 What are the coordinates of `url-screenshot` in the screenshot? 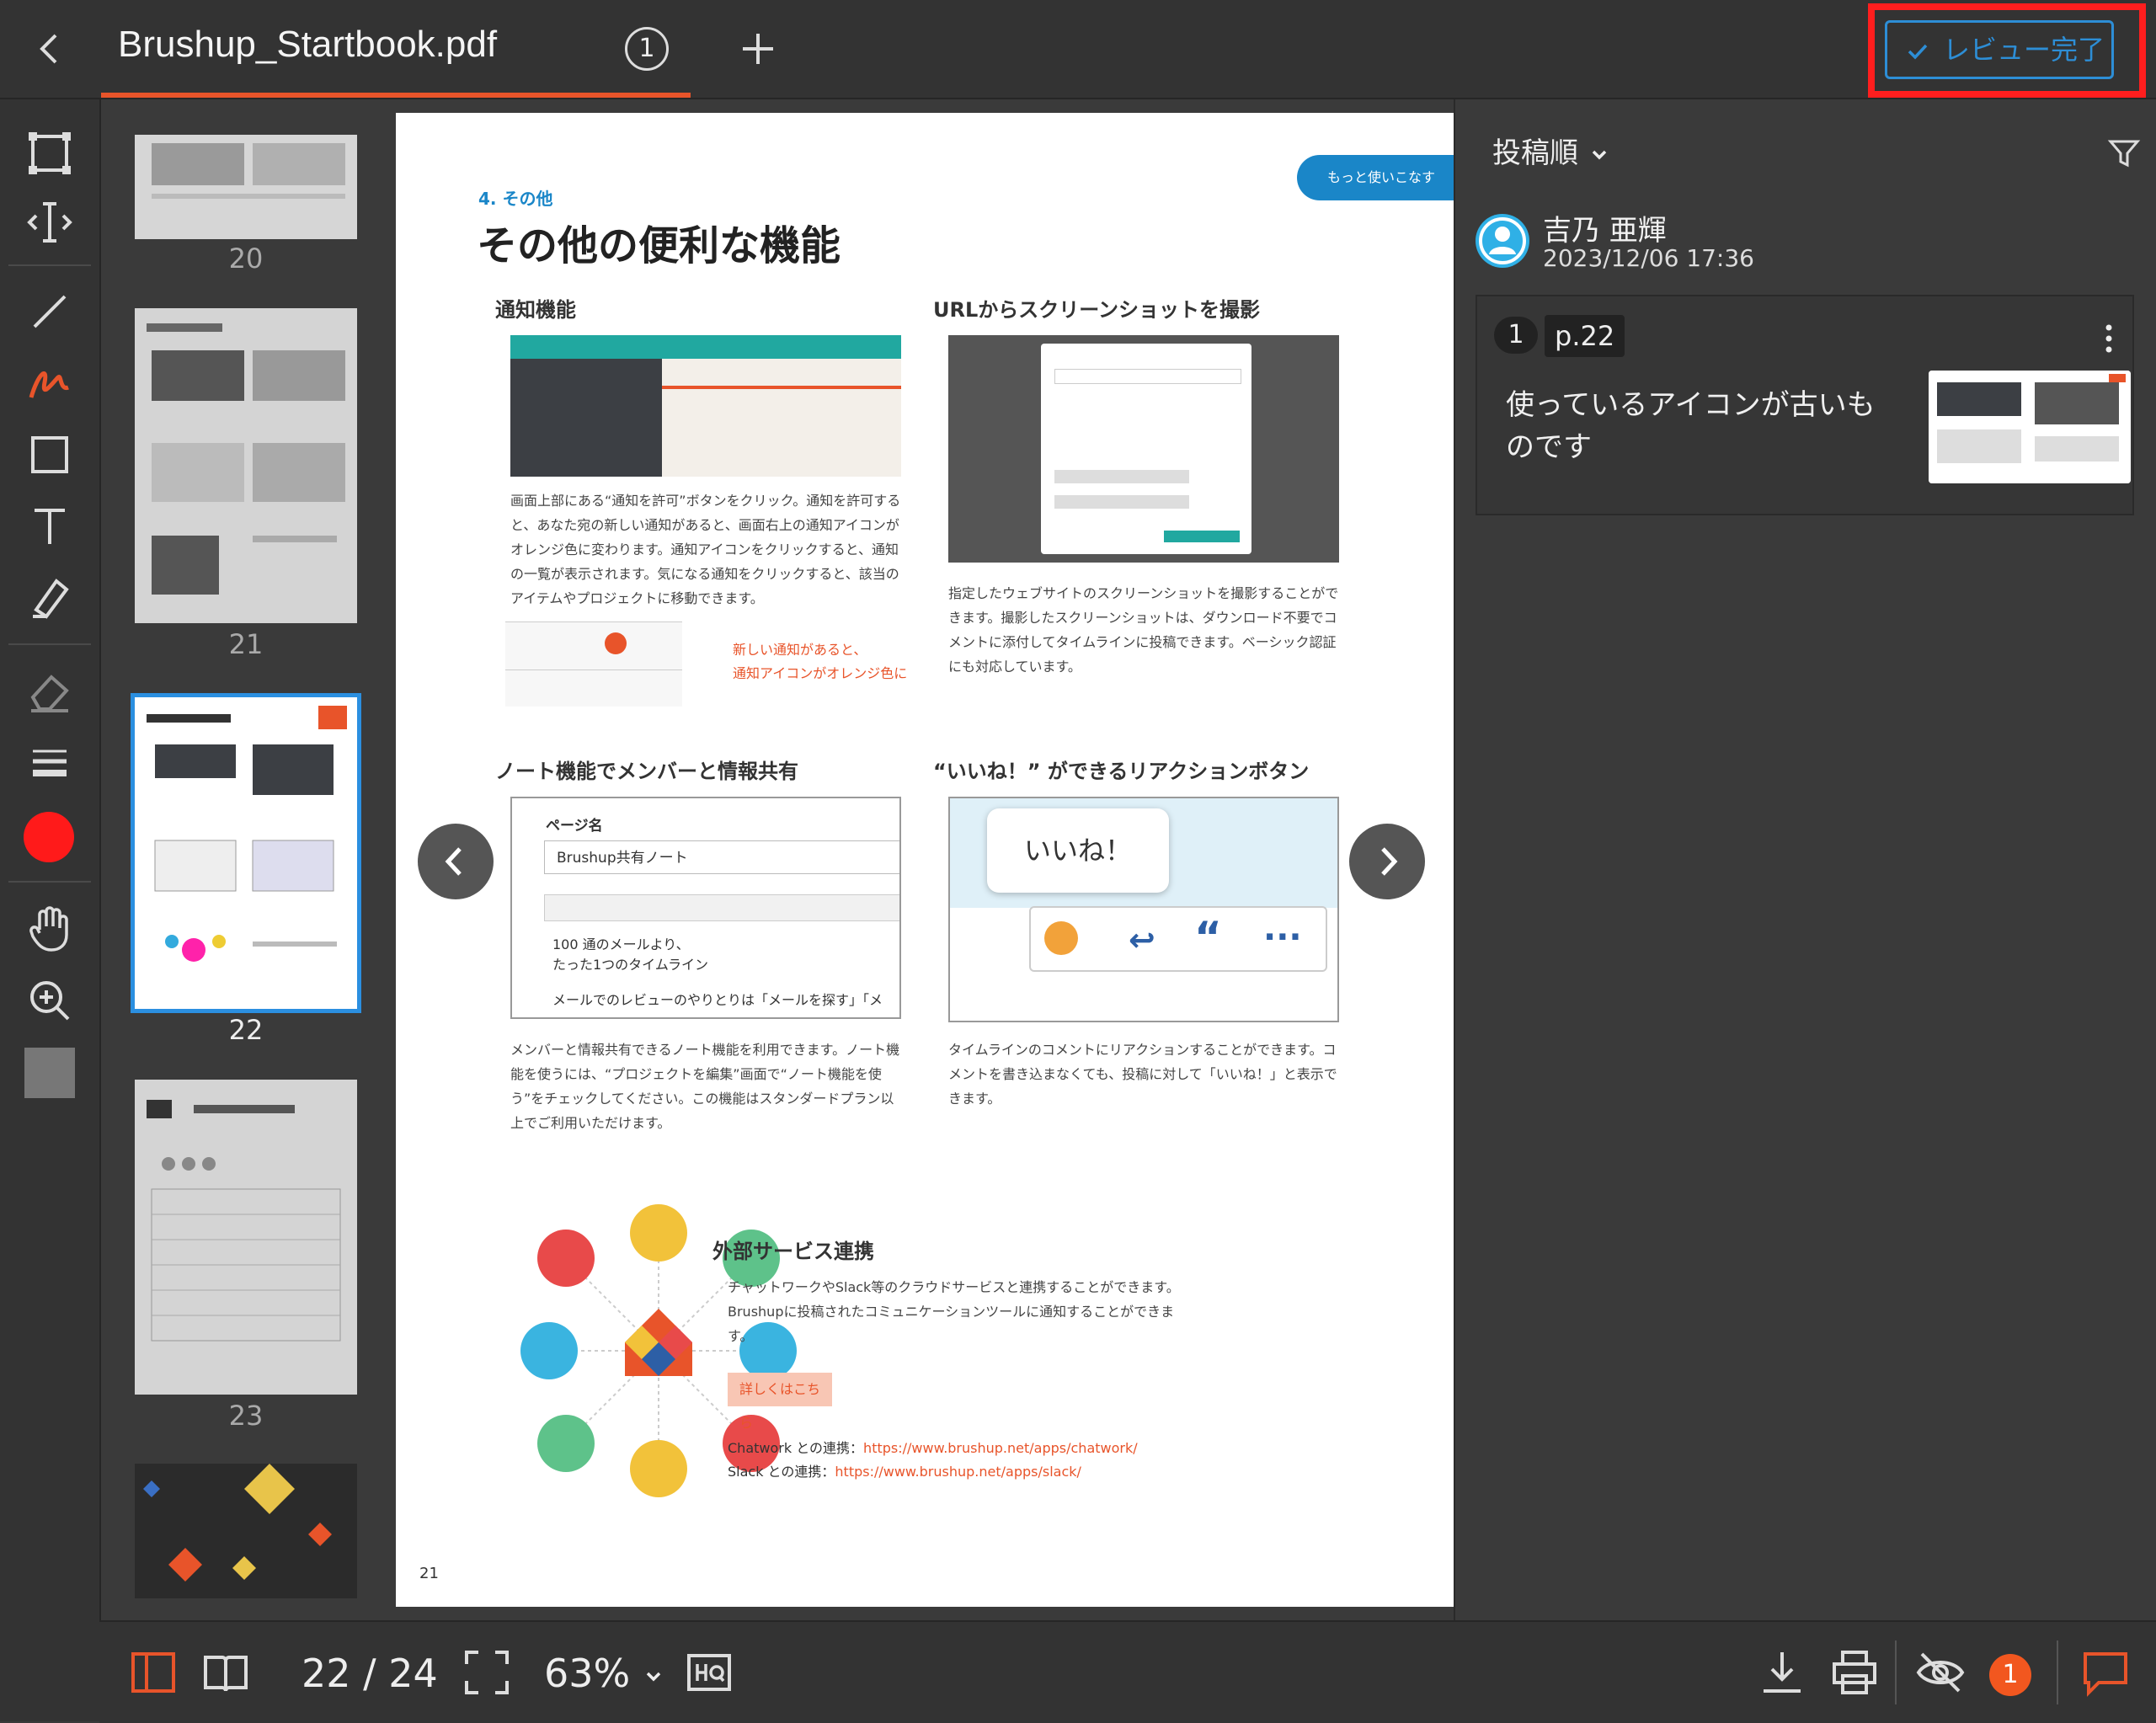 It's located at (1143, 449).